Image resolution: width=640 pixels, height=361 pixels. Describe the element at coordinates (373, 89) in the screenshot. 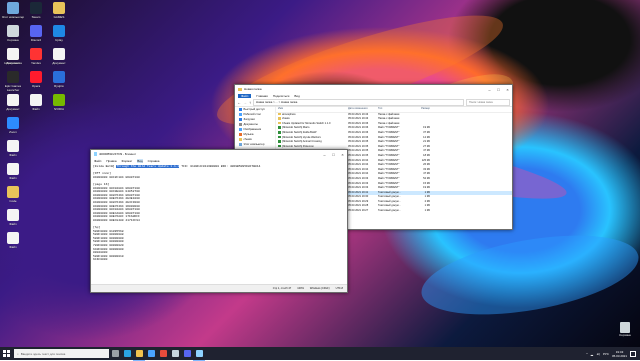

I see `explorer-titlebar: Новая папка – □ ×` at that location.